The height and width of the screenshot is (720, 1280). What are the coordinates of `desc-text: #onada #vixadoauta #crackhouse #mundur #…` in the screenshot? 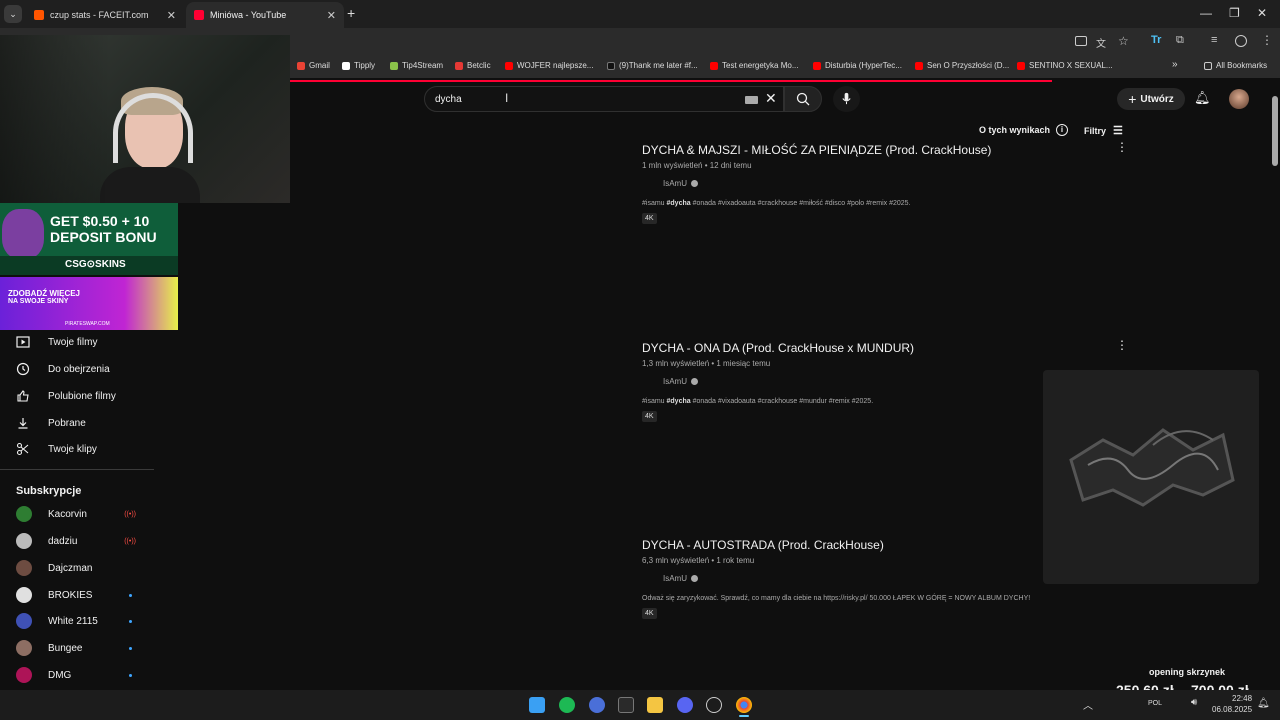 It's located at (782, 401).